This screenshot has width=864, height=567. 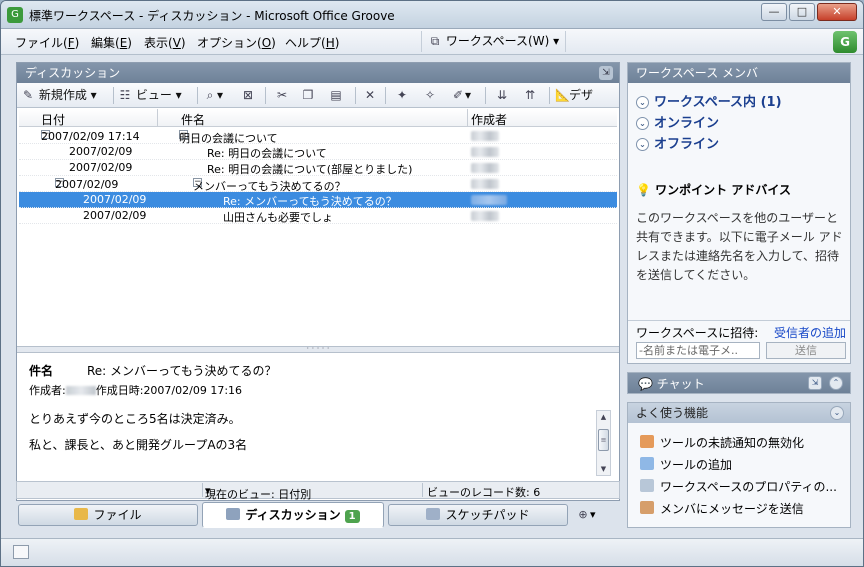 I want to click on pen-icon: ✐, so click(x=458, y=95).